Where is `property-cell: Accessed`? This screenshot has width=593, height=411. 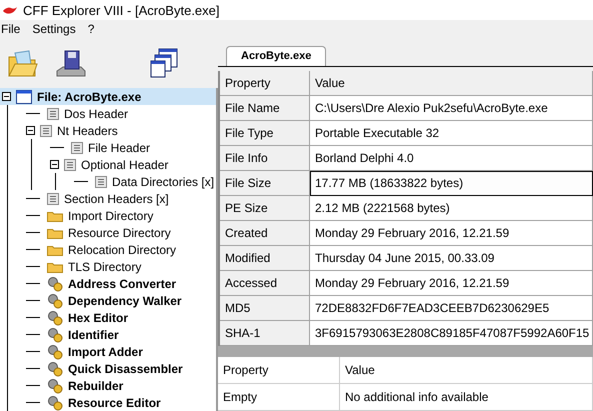
property-cell: Accessed is located at coordinates (265, 283).